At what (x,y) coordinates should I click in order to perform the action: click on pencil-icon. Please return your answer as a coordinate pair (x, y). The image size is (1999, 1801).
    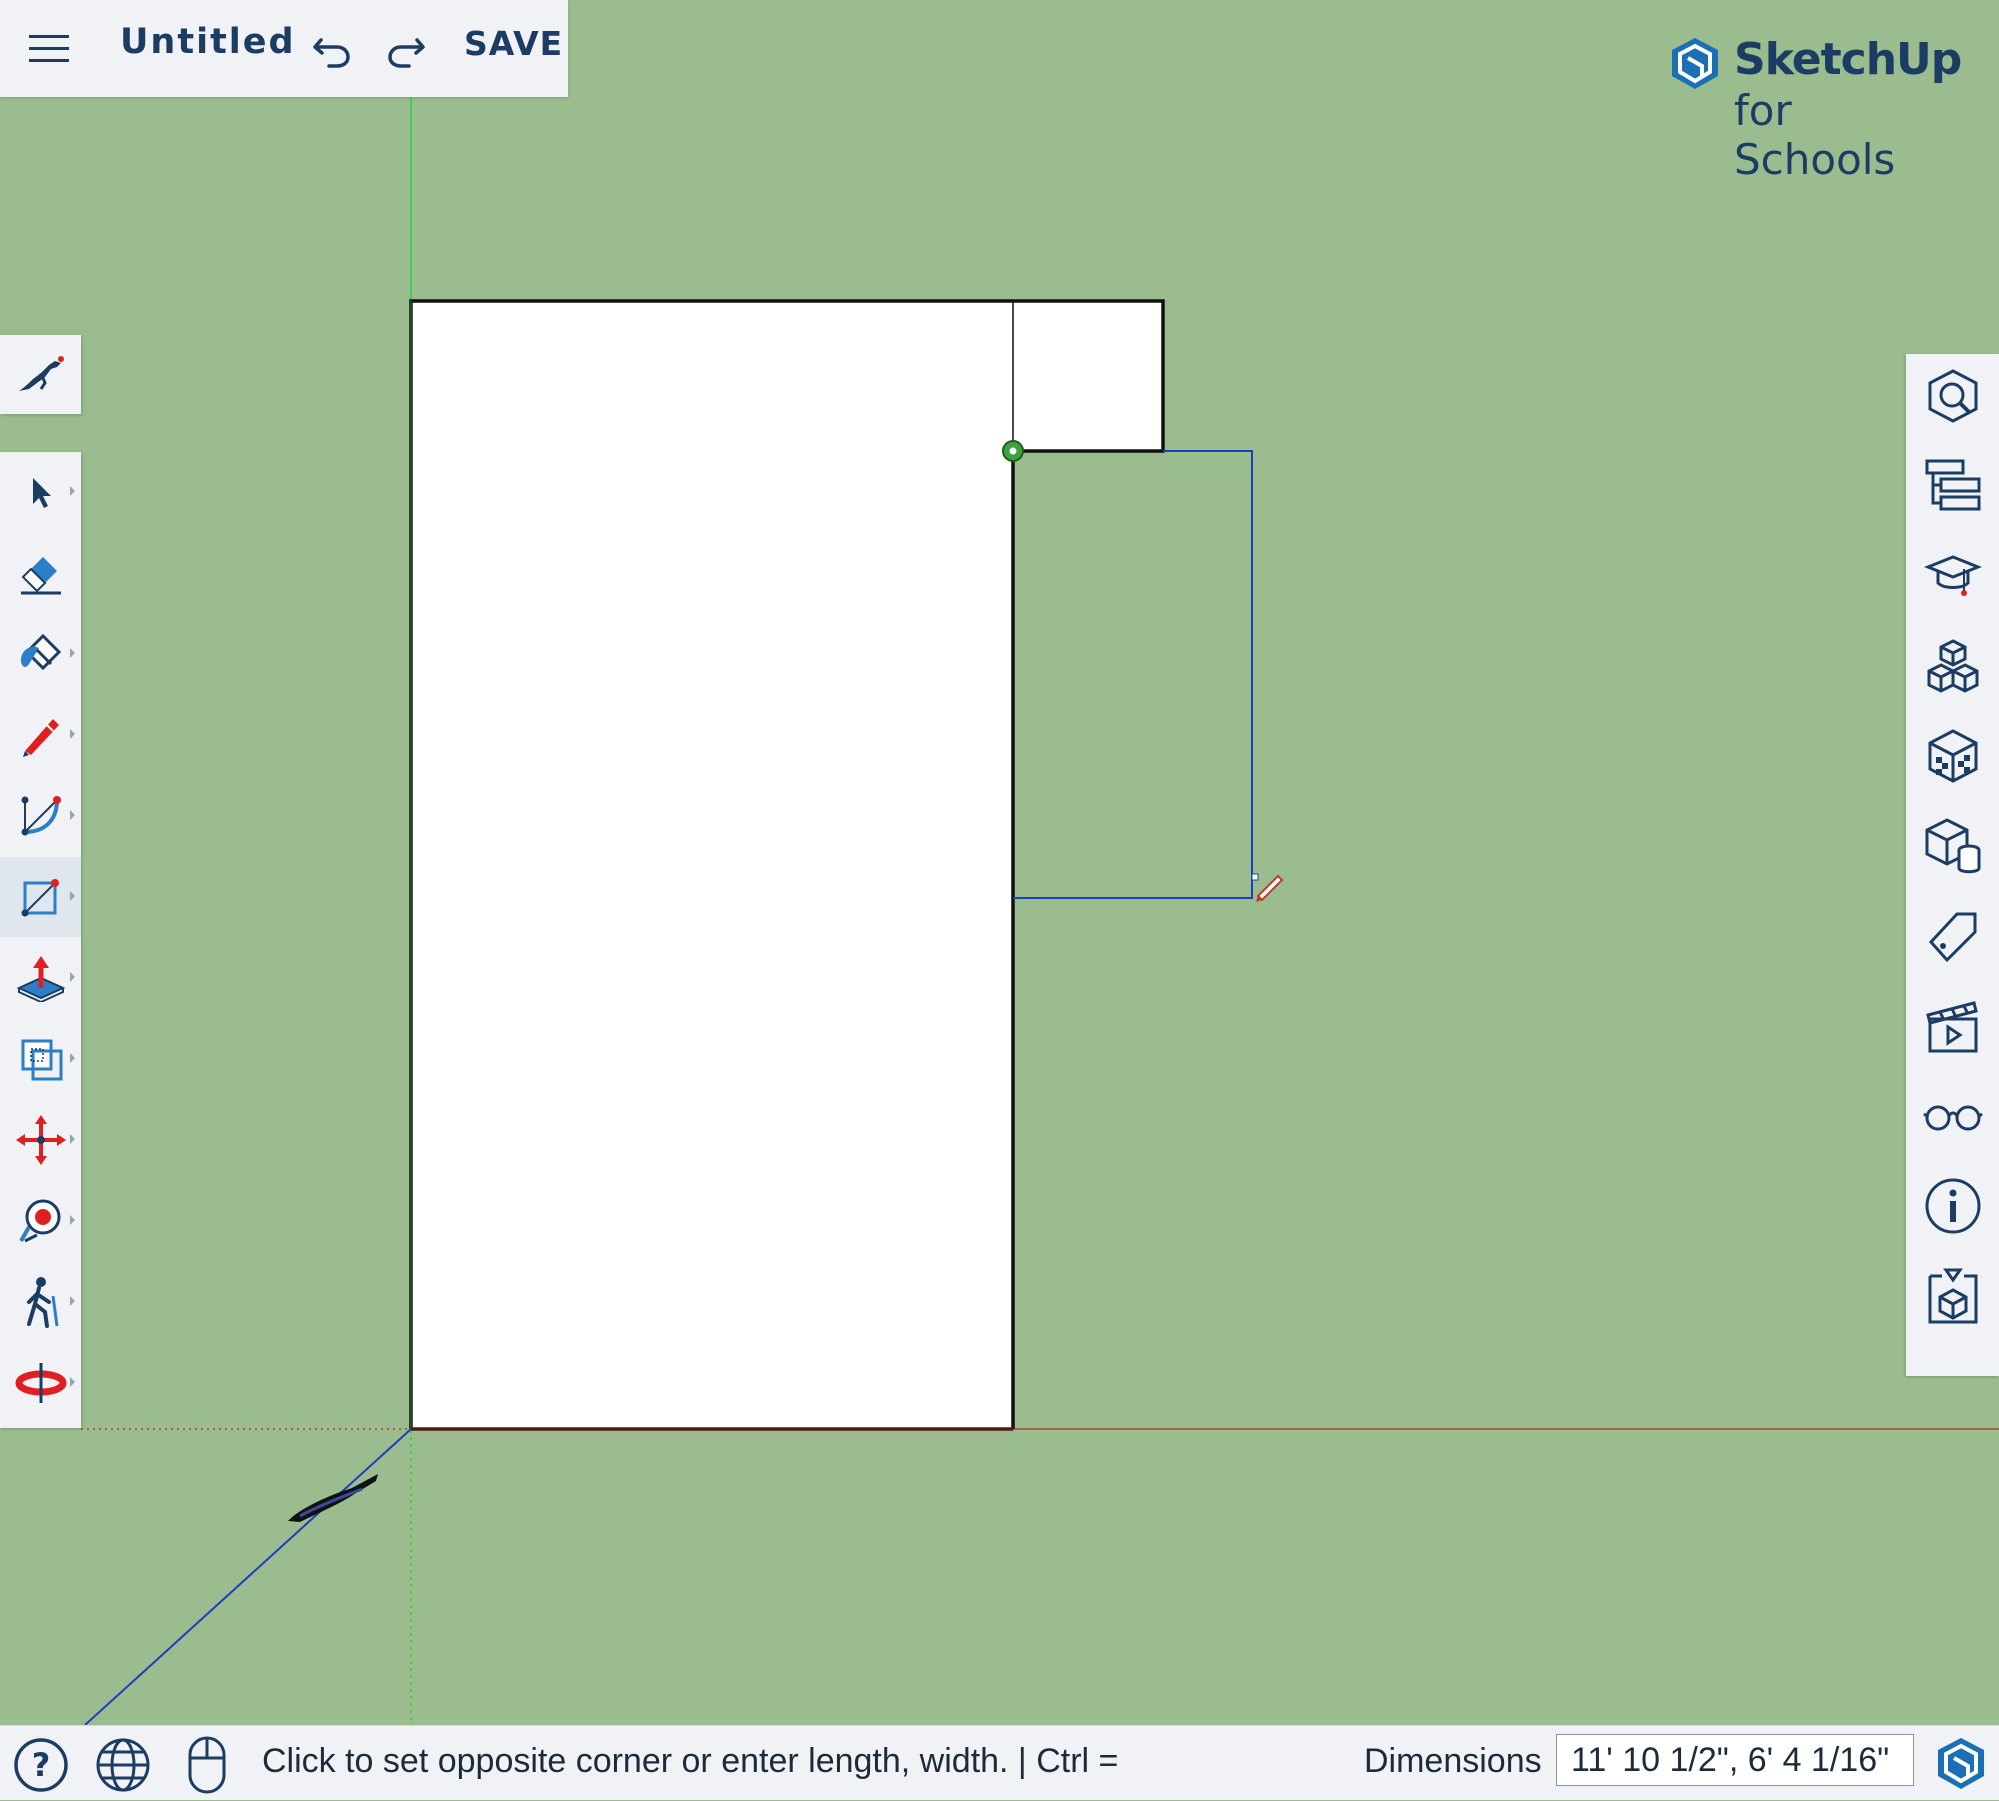
    Looking at the image, I should click on (40, 738).